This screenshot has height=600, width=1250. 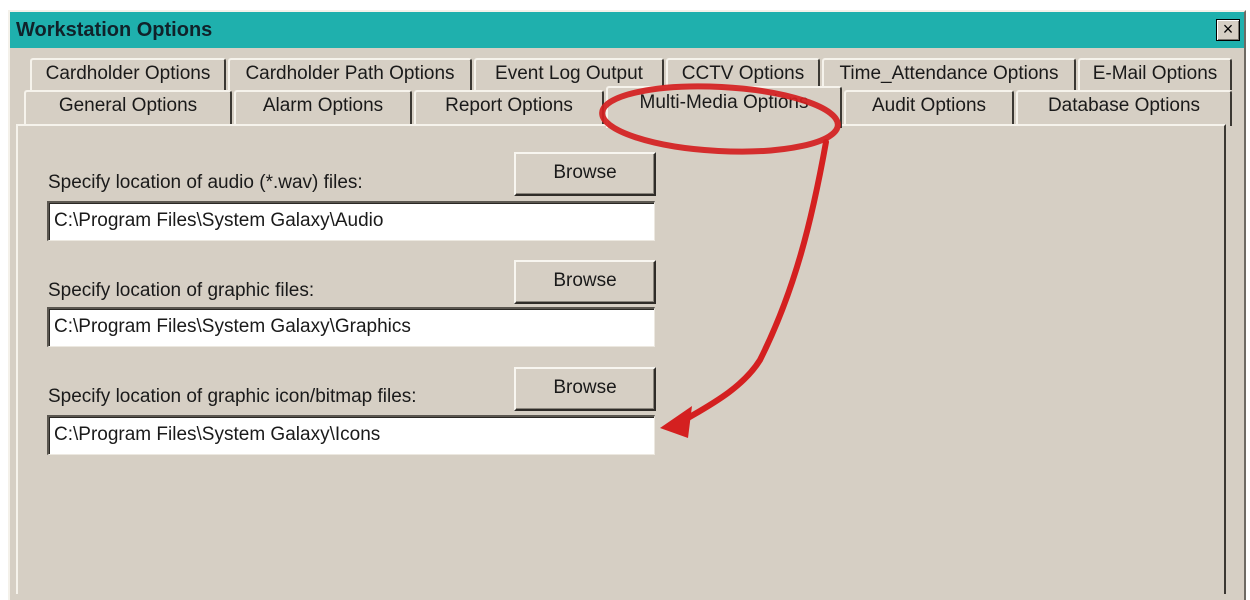 I want to click on tab-cardholder-options: Cardholder Options, so click(x=128, y=74).